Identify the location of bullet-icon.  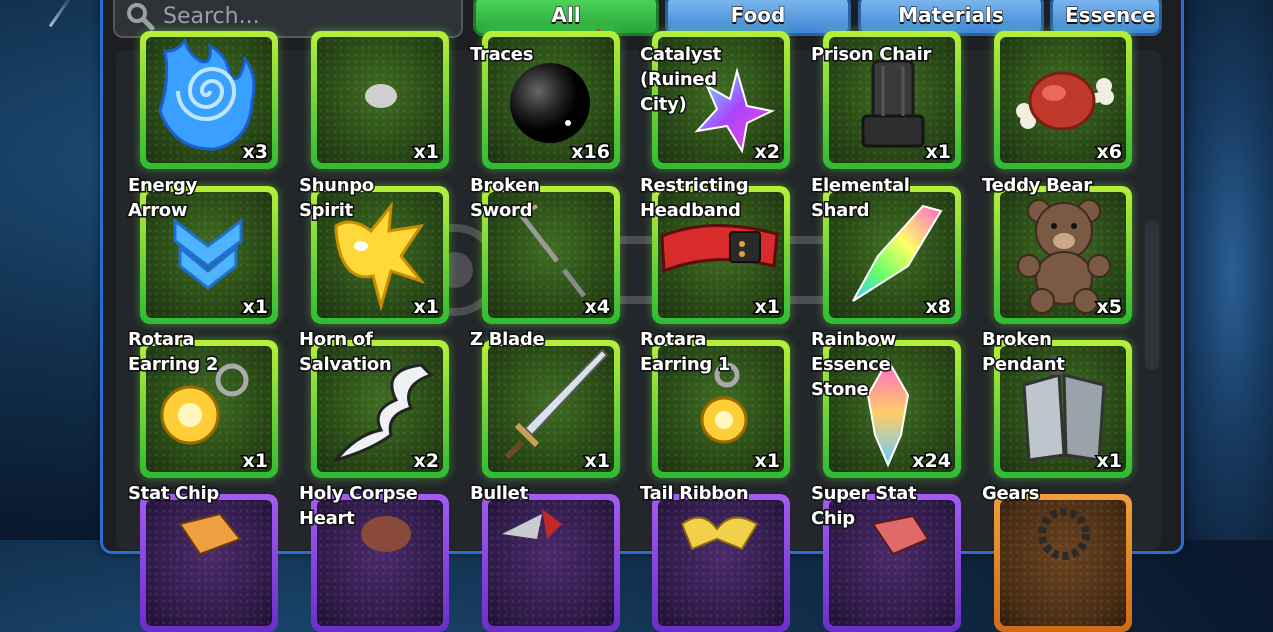
(532, 524).